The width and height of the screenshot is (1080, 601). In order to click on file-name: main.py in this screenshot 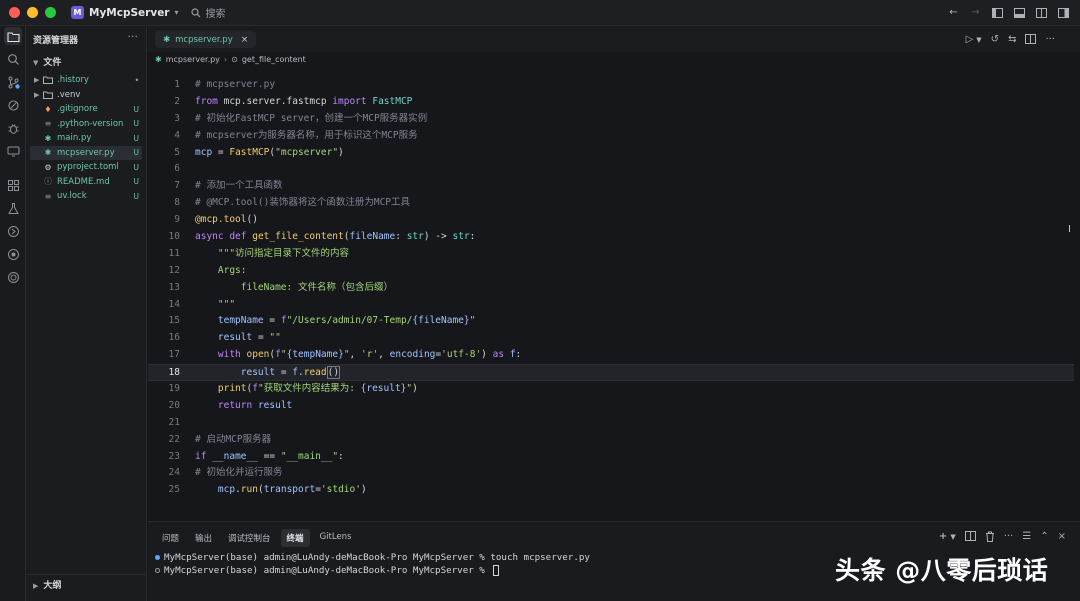, I will do `click(74, 138)`.